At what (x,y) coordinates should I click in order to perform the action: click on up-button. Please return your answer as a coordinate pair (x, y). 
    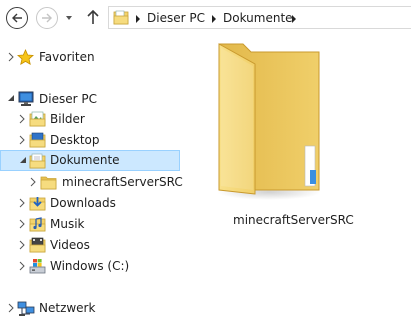
    Looking at the image, I should click on (93, 18).